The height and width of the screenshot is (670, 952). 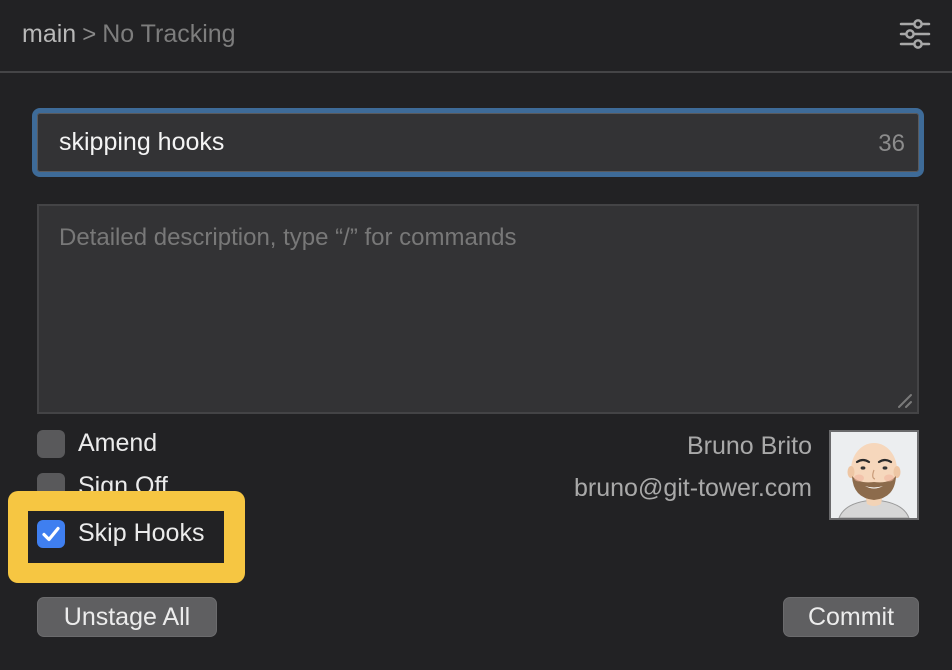 I want to click on commit-header: main > No Tracking, so click(x=476, y=36).